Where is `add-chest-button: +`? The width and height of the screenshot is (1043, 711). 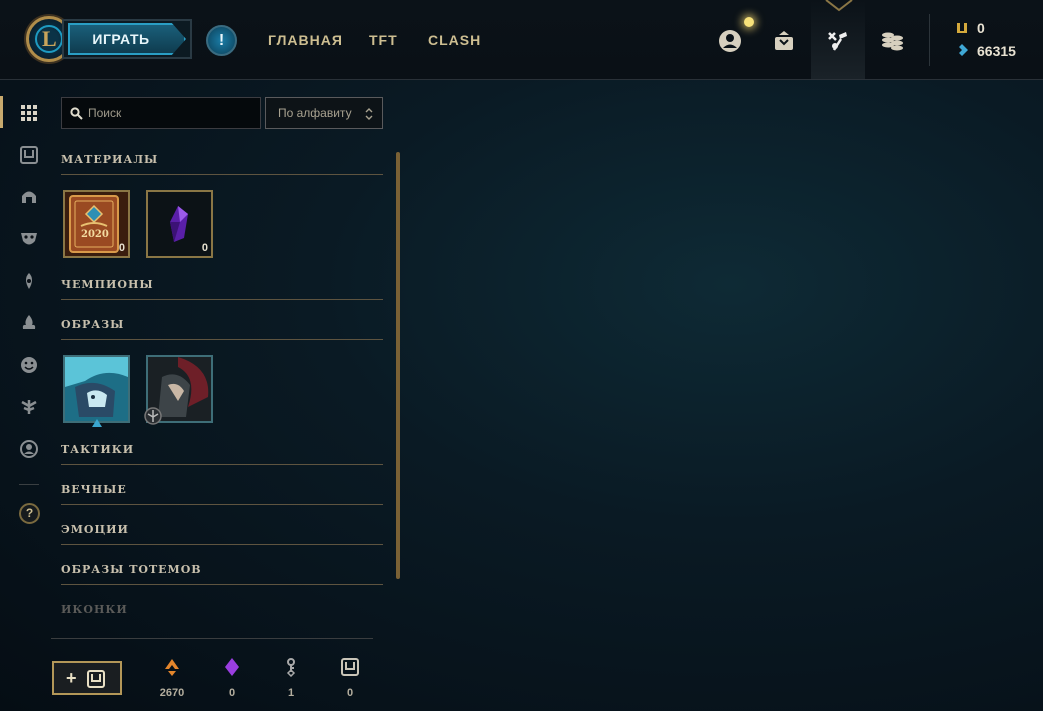
add-chest-button: + is located at coordinates (87, 678).